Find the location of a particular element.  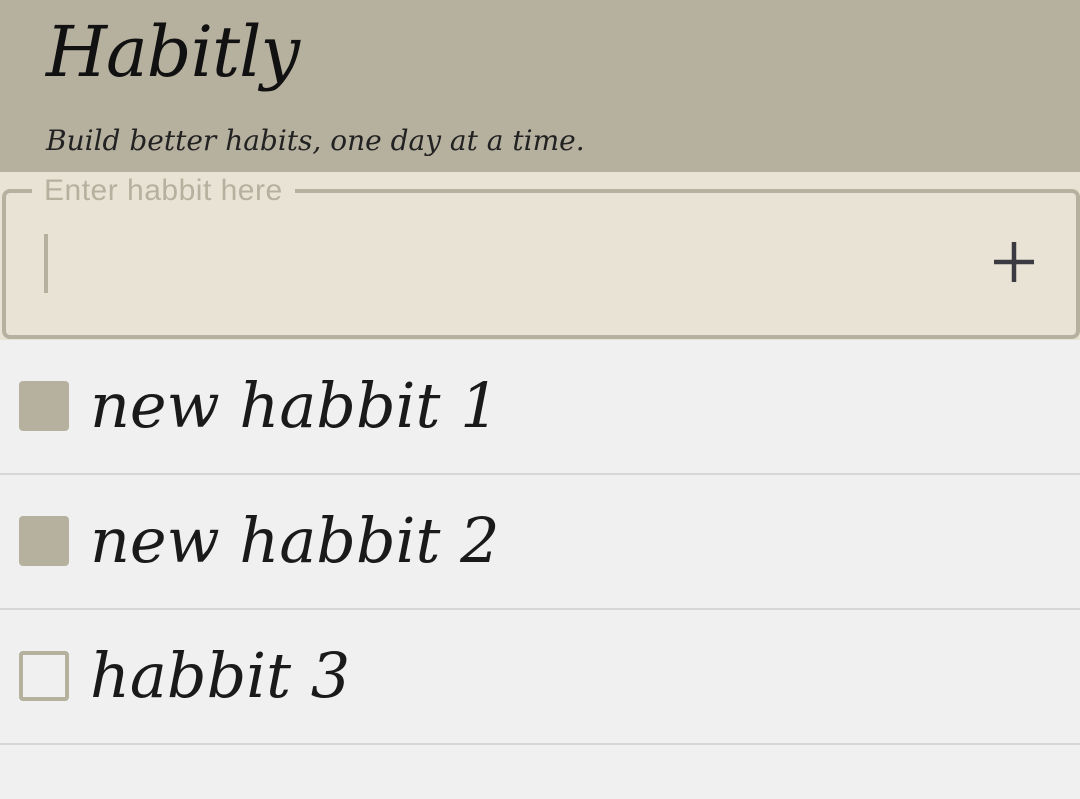

text-caret is located at coordinates (46, 263).